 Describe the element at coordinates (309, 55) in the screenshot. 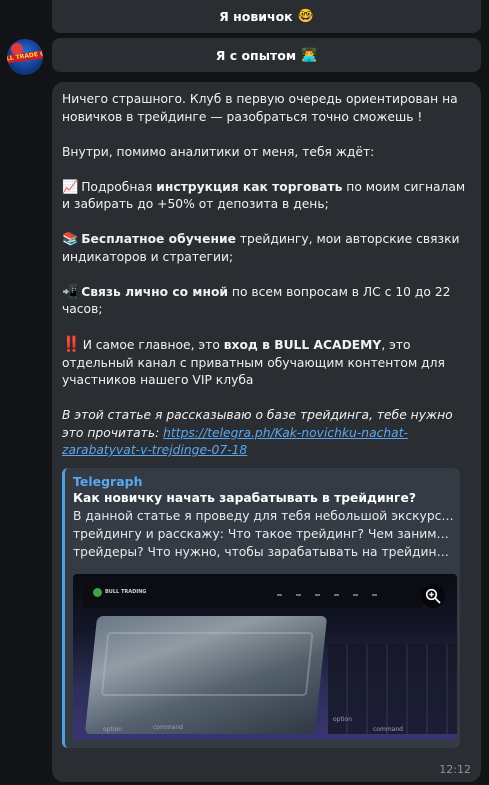

I see `technologist-icon: 👨‍💻` at that location.